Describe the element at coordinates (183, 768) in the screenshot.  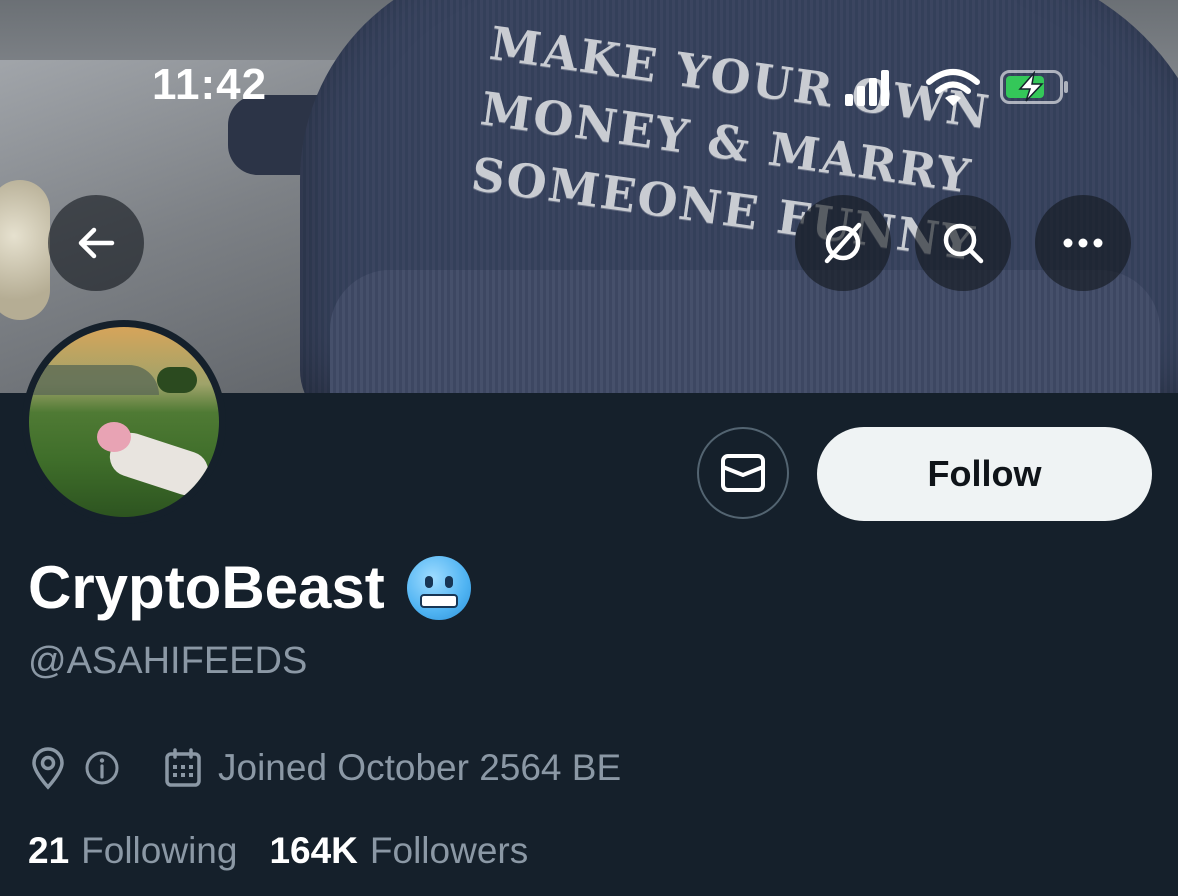
I see `calendar-icon` at that location.